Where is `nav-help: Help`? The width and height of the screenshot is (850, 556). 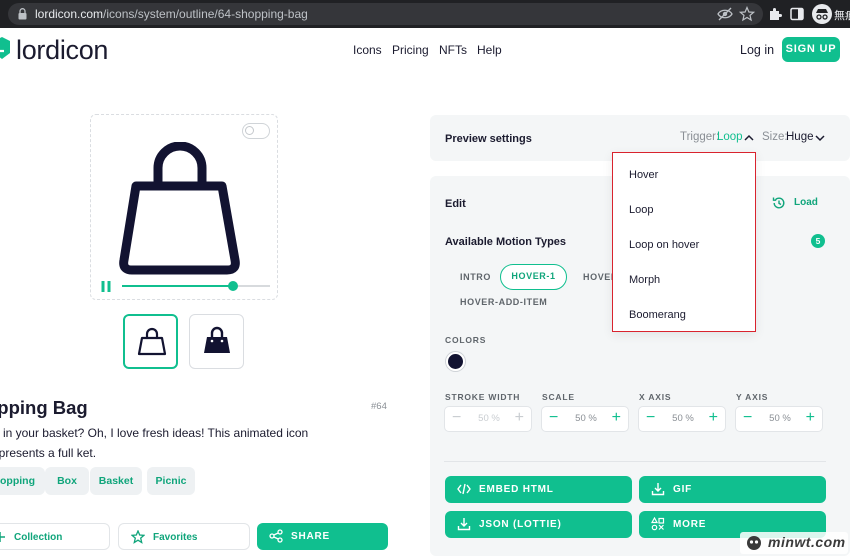 nav-help: Help is located at coordinates (489, 50).